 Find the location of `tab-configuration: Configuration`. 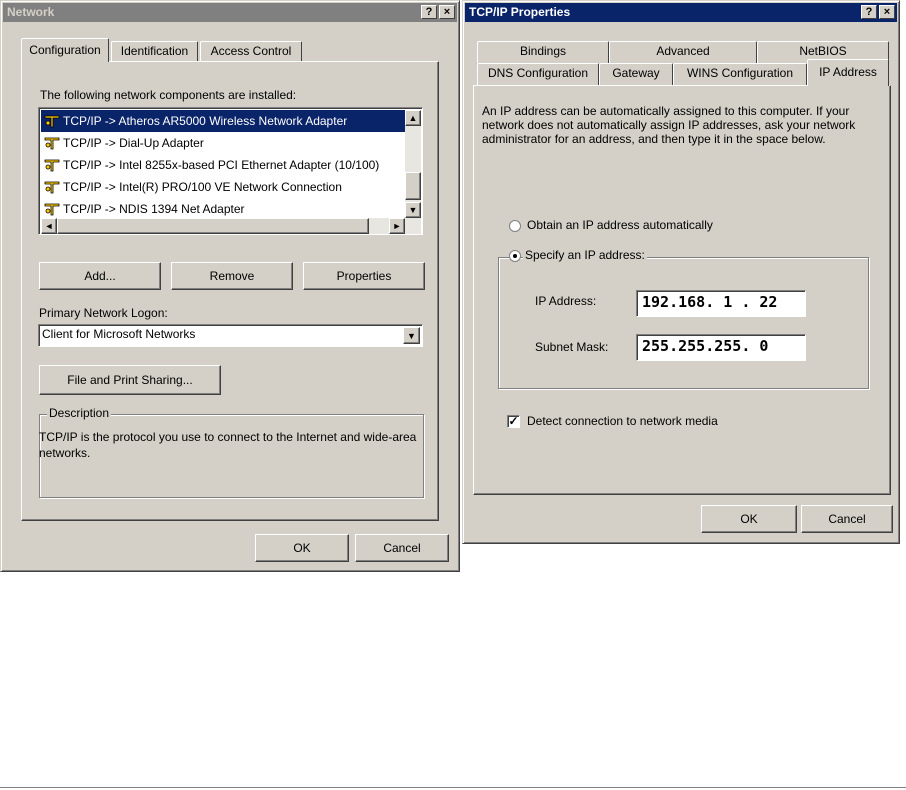

tab-configuration: Configuration is located at coordinates (65, 50).